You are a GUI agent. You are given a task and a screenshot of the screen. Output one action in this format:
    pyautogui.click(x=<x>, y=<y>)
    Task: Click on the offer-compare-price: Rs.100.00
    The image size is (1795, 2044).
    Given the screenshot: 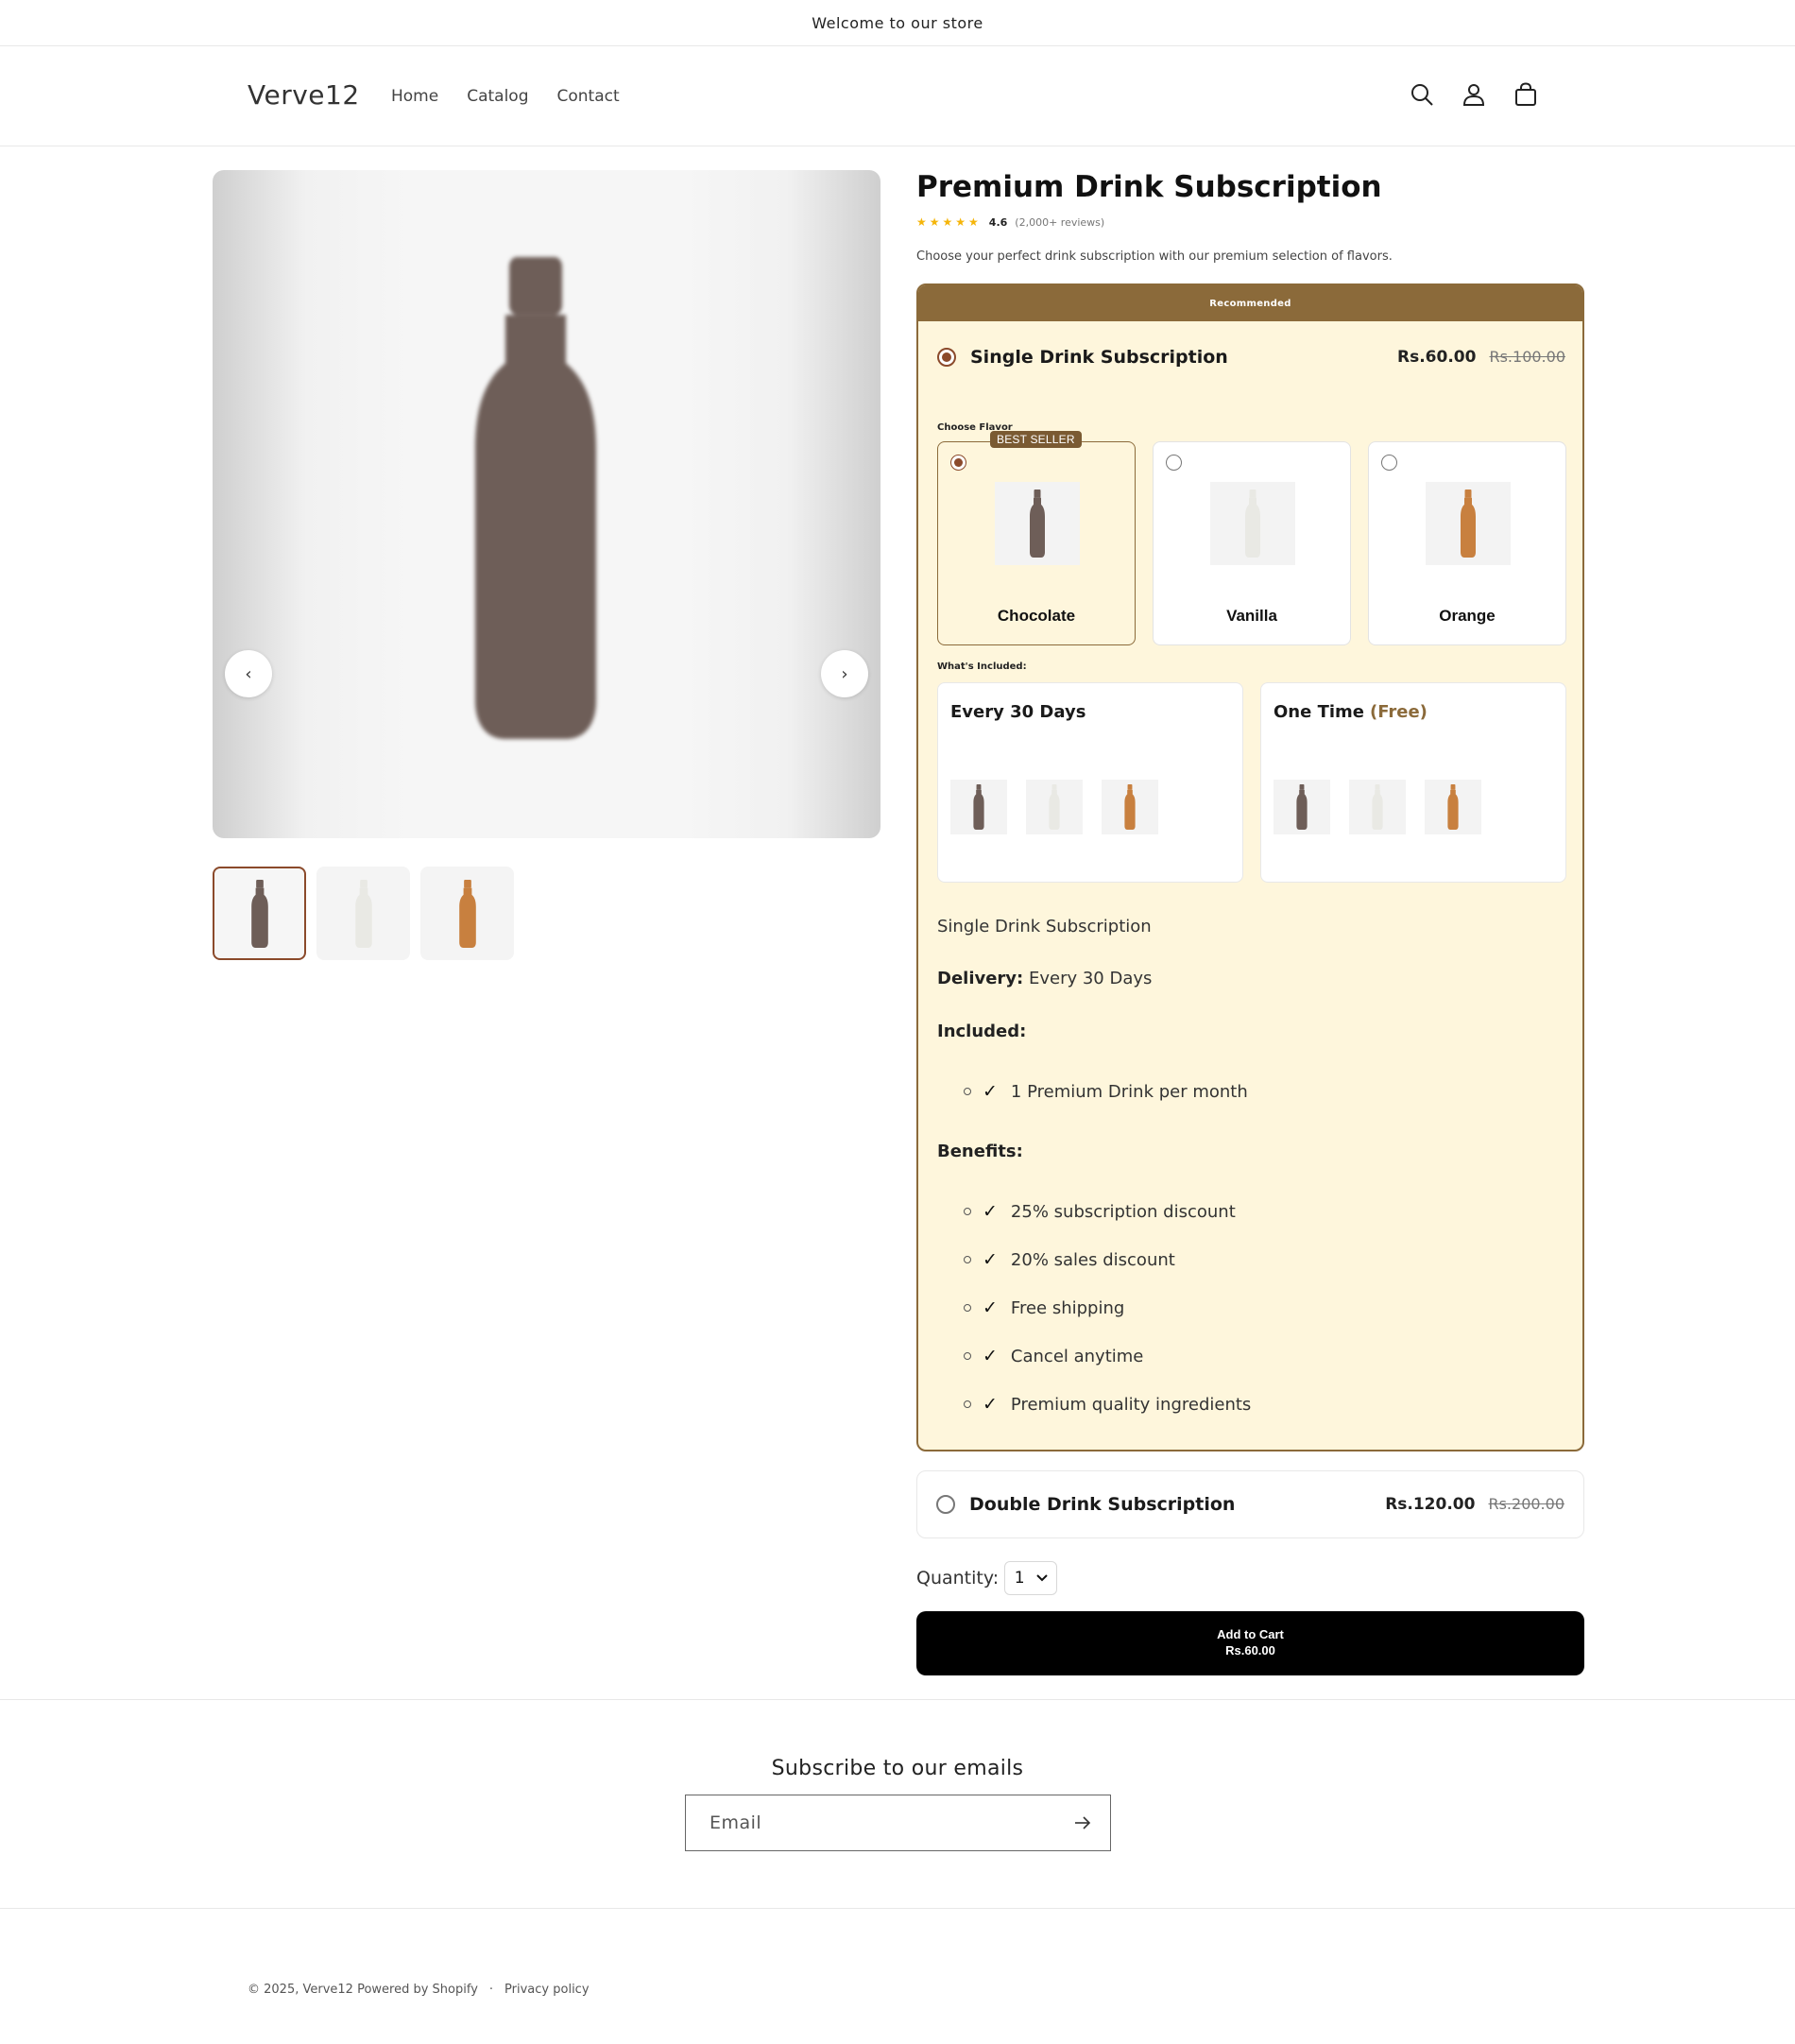 What is the action you would take?
    pyautogui.click(x=1527, y=357)
    